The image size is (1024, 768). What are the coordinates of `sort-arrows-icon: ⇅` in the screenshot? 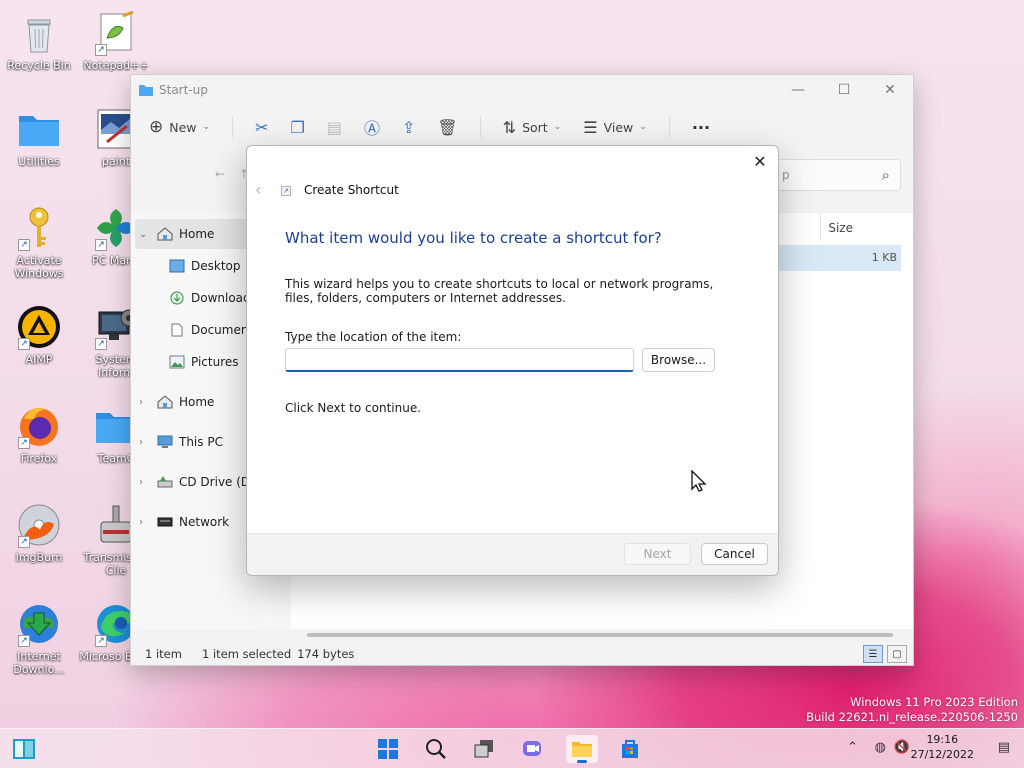 It's located at (509, 127).